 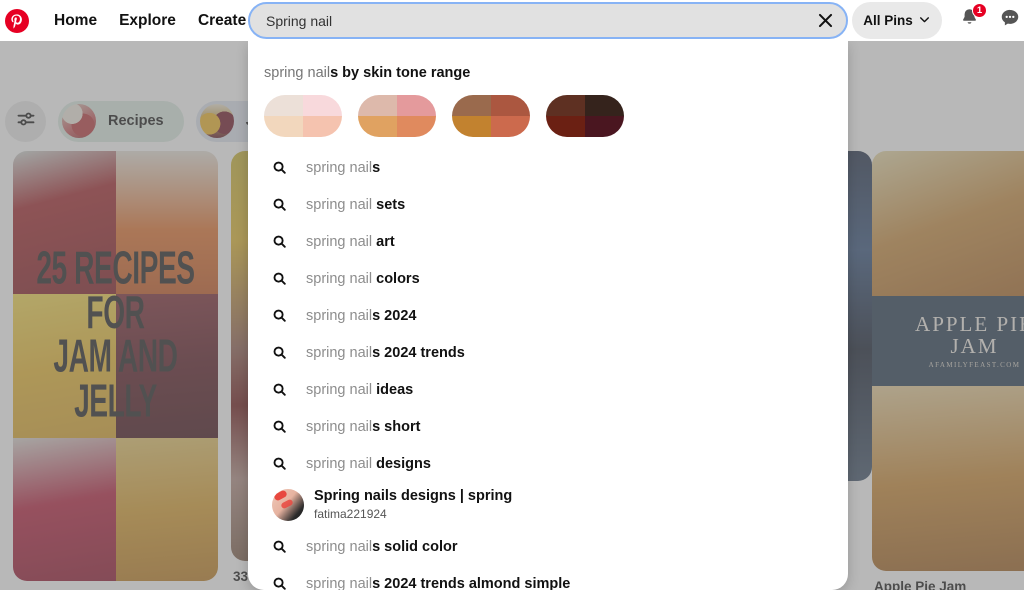 What do you see at coordinates (825, 21) in the screenshot?
I see `close-icon` at bounding box center [825, 21].